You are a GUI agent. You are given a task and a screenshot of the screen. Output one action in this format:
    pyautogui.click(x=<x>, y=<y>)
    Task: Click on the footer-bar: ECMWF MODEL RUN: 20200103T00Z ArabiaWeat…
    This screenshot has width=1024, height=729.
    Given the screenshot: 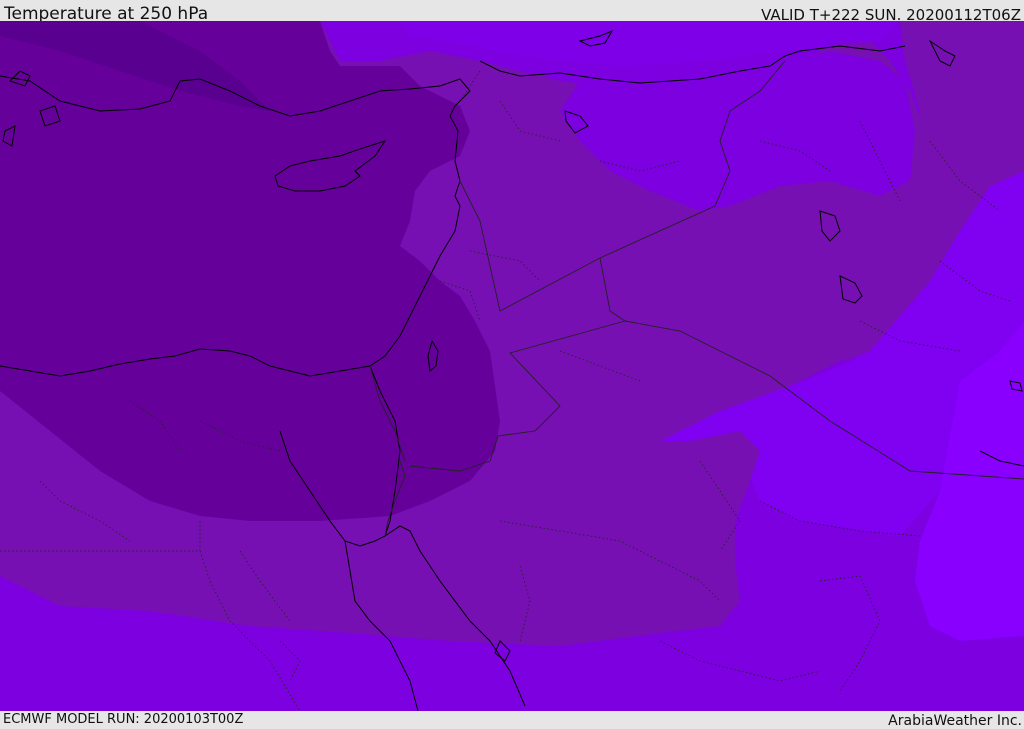 What is the action you would take?
    pyautogui.click(x=512, y=720)
    